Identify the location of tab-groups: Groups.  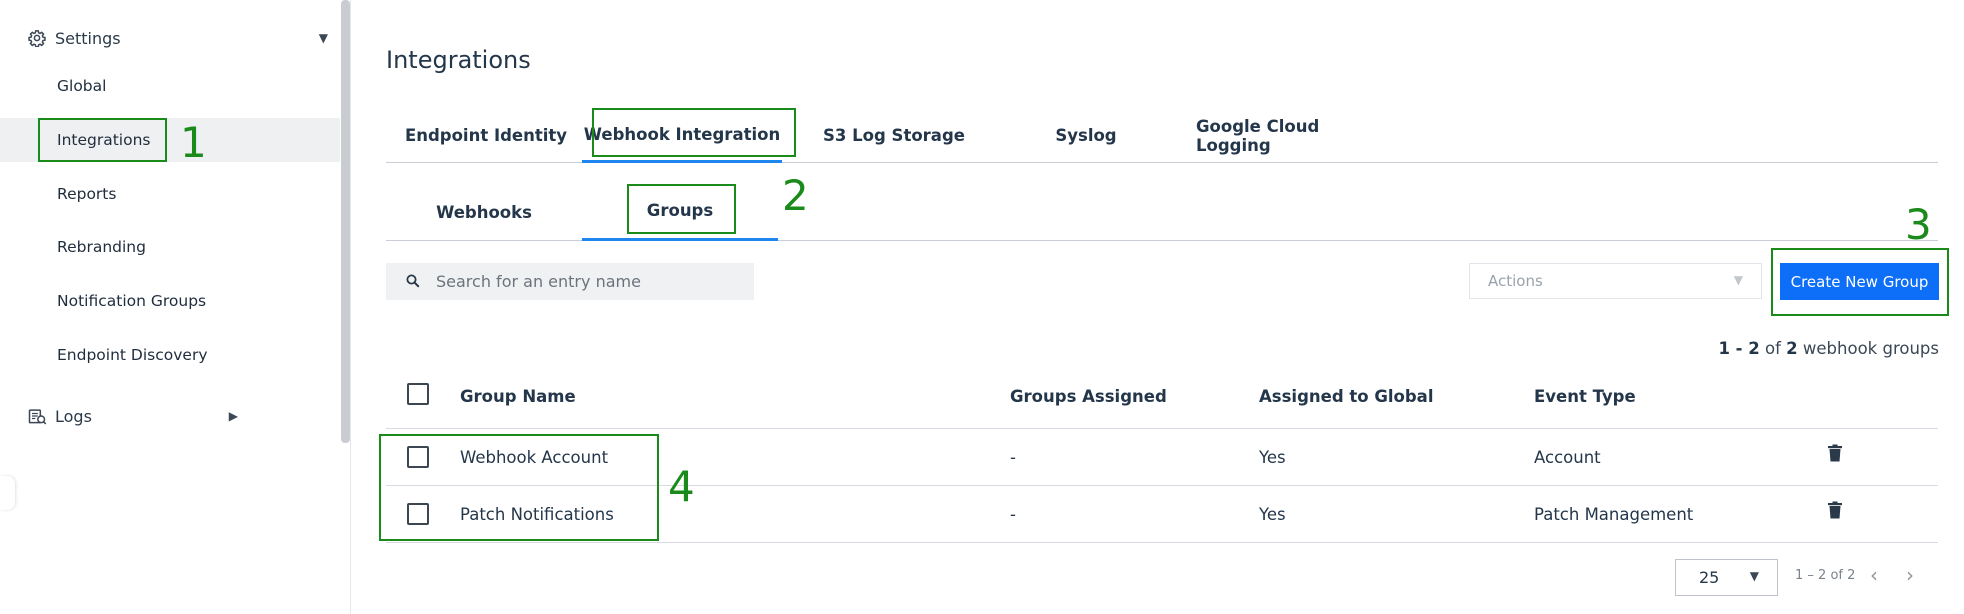
(680, 212).